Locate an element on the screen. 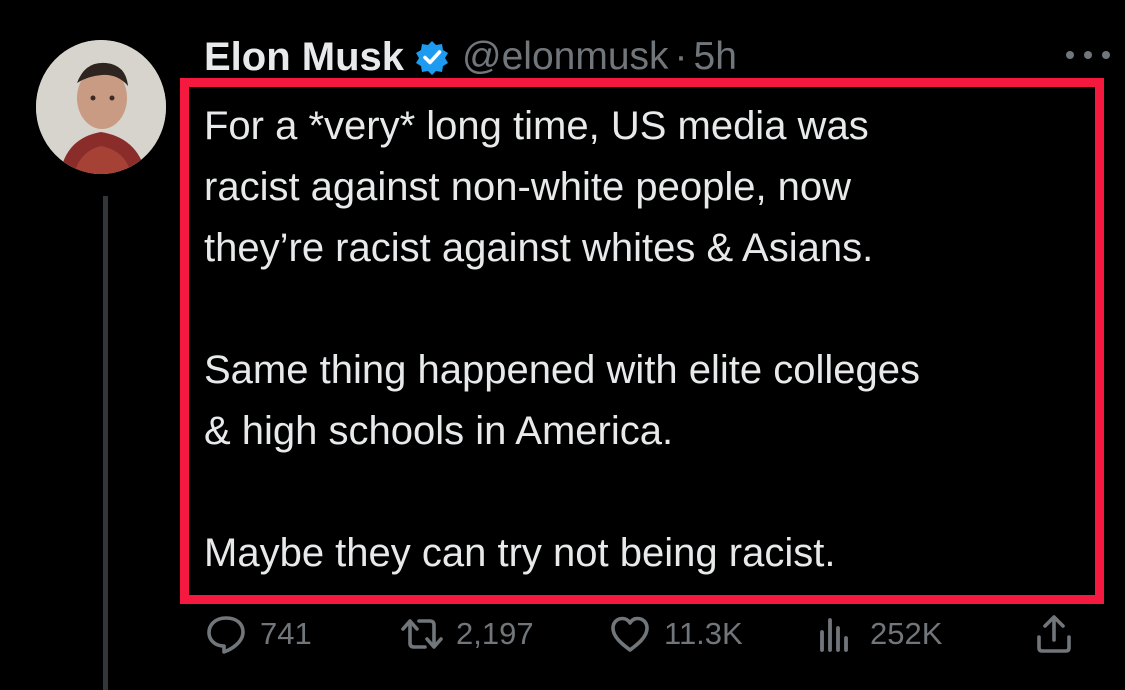  views-bar-chart-icon is located at coordinates (836, 634).